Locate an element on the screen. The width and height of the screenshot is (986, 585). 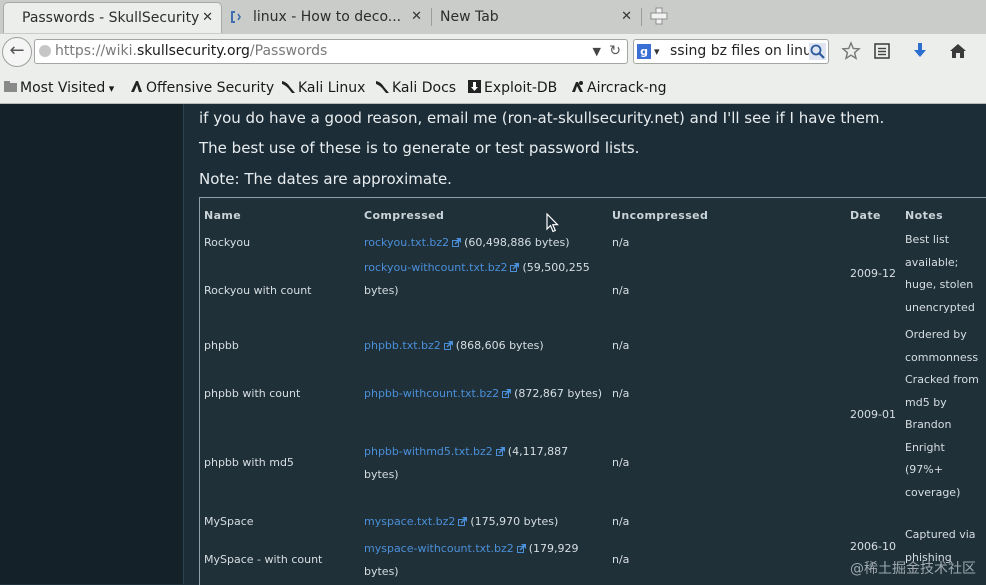
row-name: Rockyou with count is located at coordinates (258, 290).